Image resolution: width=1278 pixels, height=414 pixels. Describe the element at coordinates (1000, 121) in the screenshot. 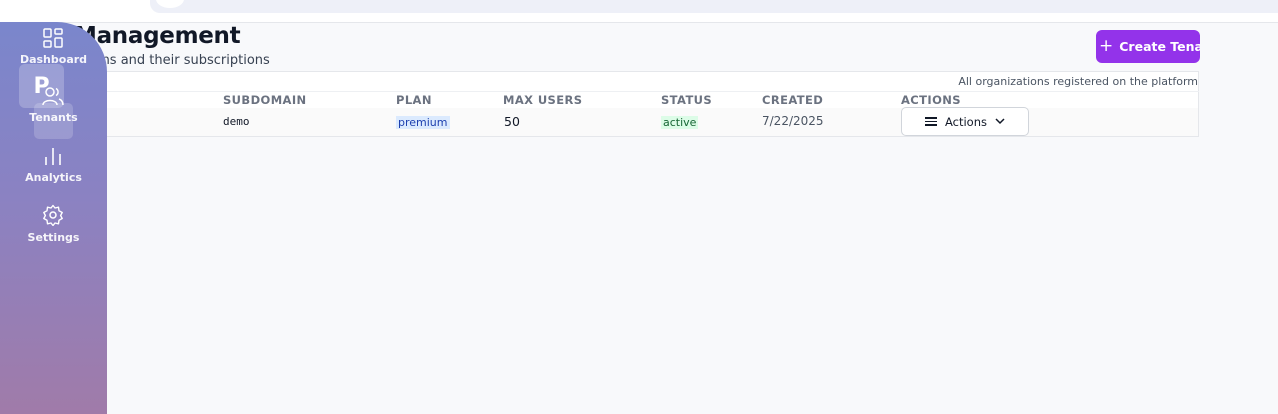

I see `chevron-down-icon` at that location.